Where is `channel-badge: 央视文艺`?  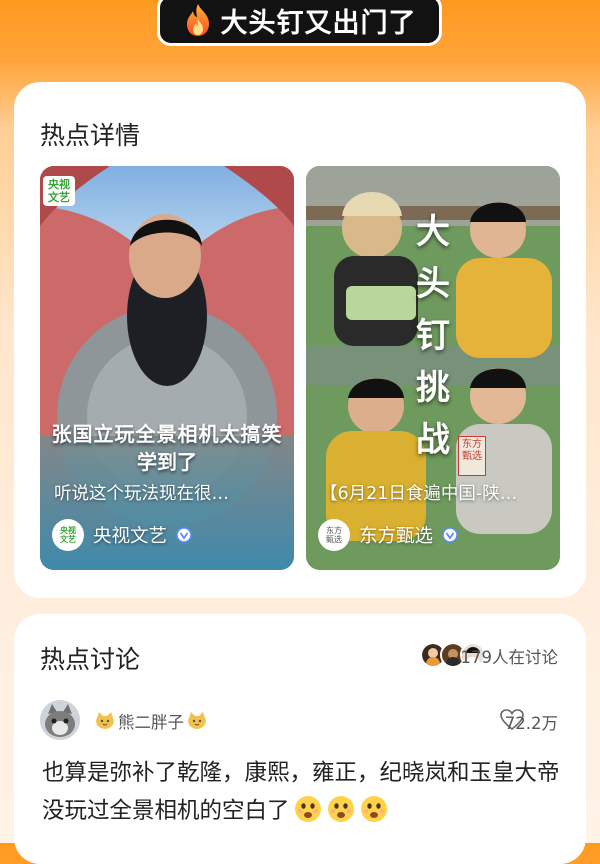 channel-badge: 央视文艺 is located at coordinates (59, 191).